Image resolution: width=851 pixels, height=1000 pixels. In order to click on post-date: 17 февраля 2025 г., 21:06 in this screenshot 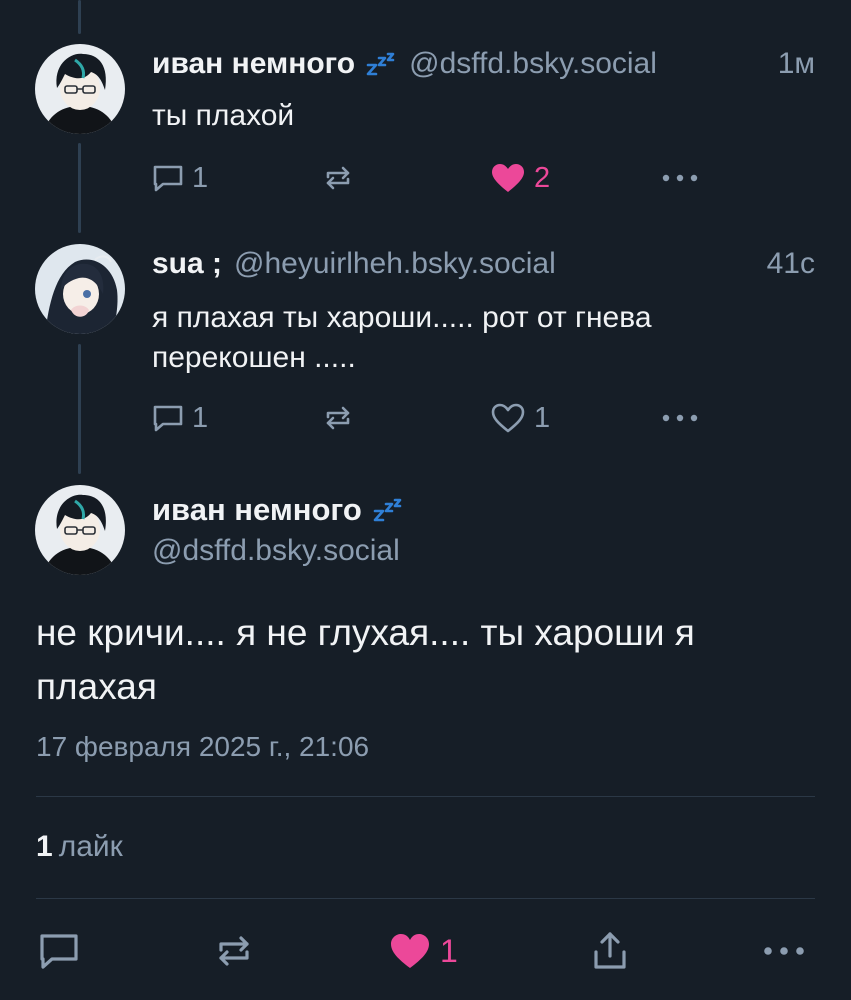, I will do `click(202, 747)`.